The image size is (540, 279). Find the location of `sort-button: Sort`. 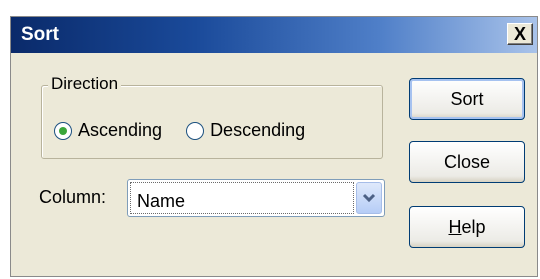

sort-button: Sort is located at coordinates (467, 99).